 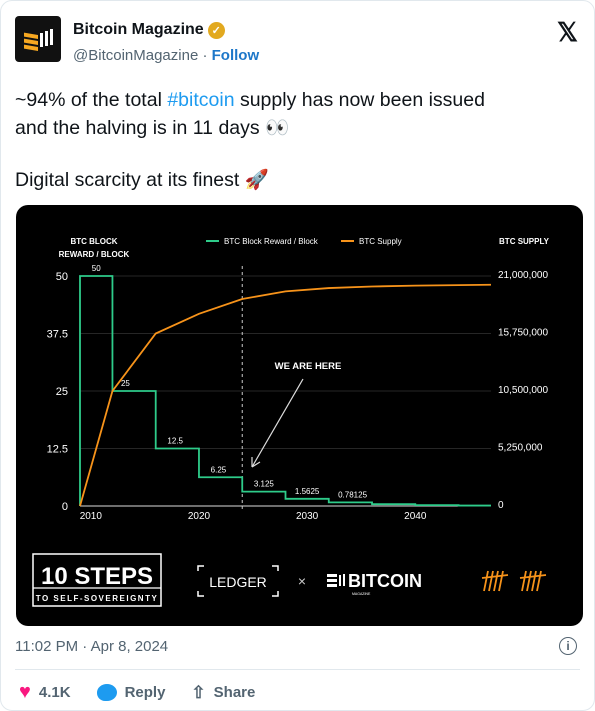 I want to click on ledger-logo: LEDGER, so click(x=238, y=582).